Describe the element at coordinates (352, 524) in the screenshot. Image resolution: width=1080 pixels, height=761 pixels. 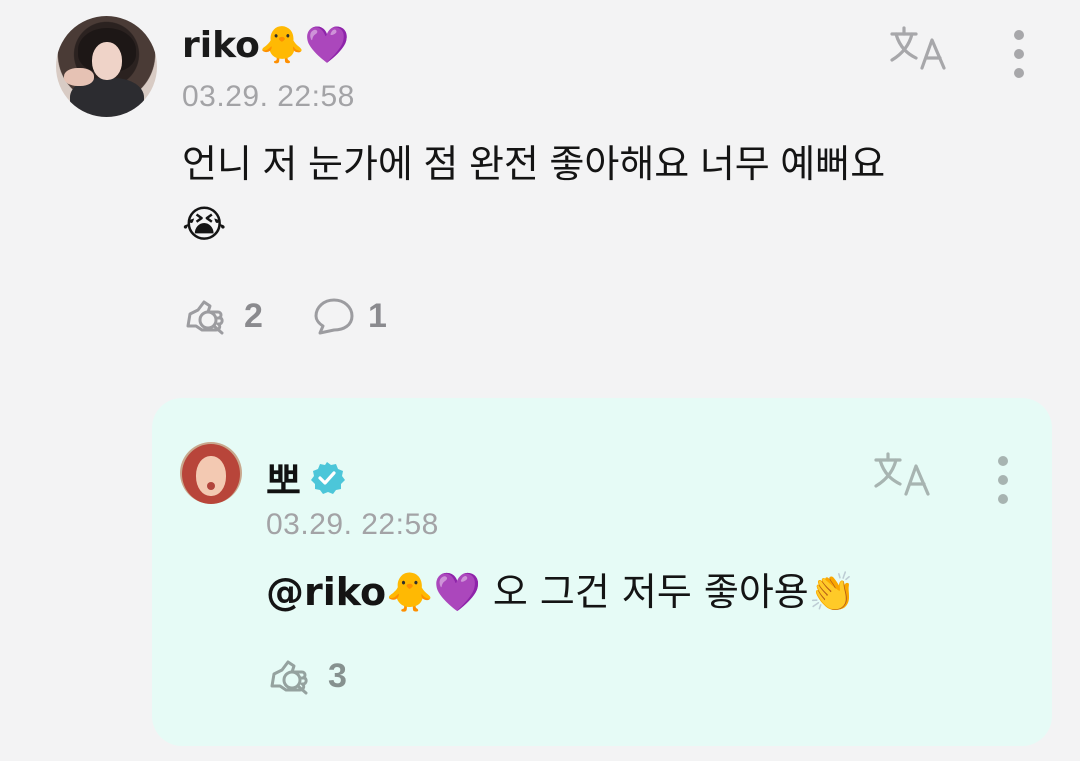
I see `reply-timestamp: 03.29. 22:58` at that location.